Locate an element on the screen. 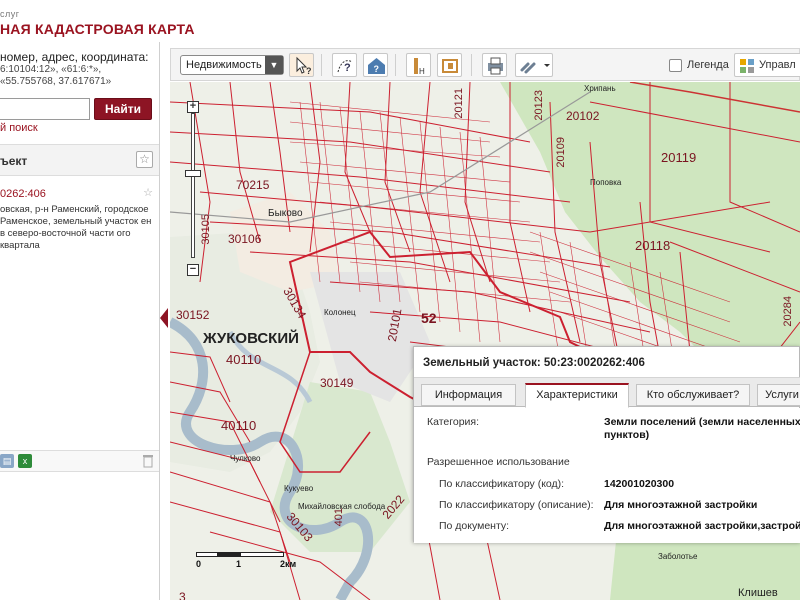  scale-tick: 1 is located at coordinates (239, 564).